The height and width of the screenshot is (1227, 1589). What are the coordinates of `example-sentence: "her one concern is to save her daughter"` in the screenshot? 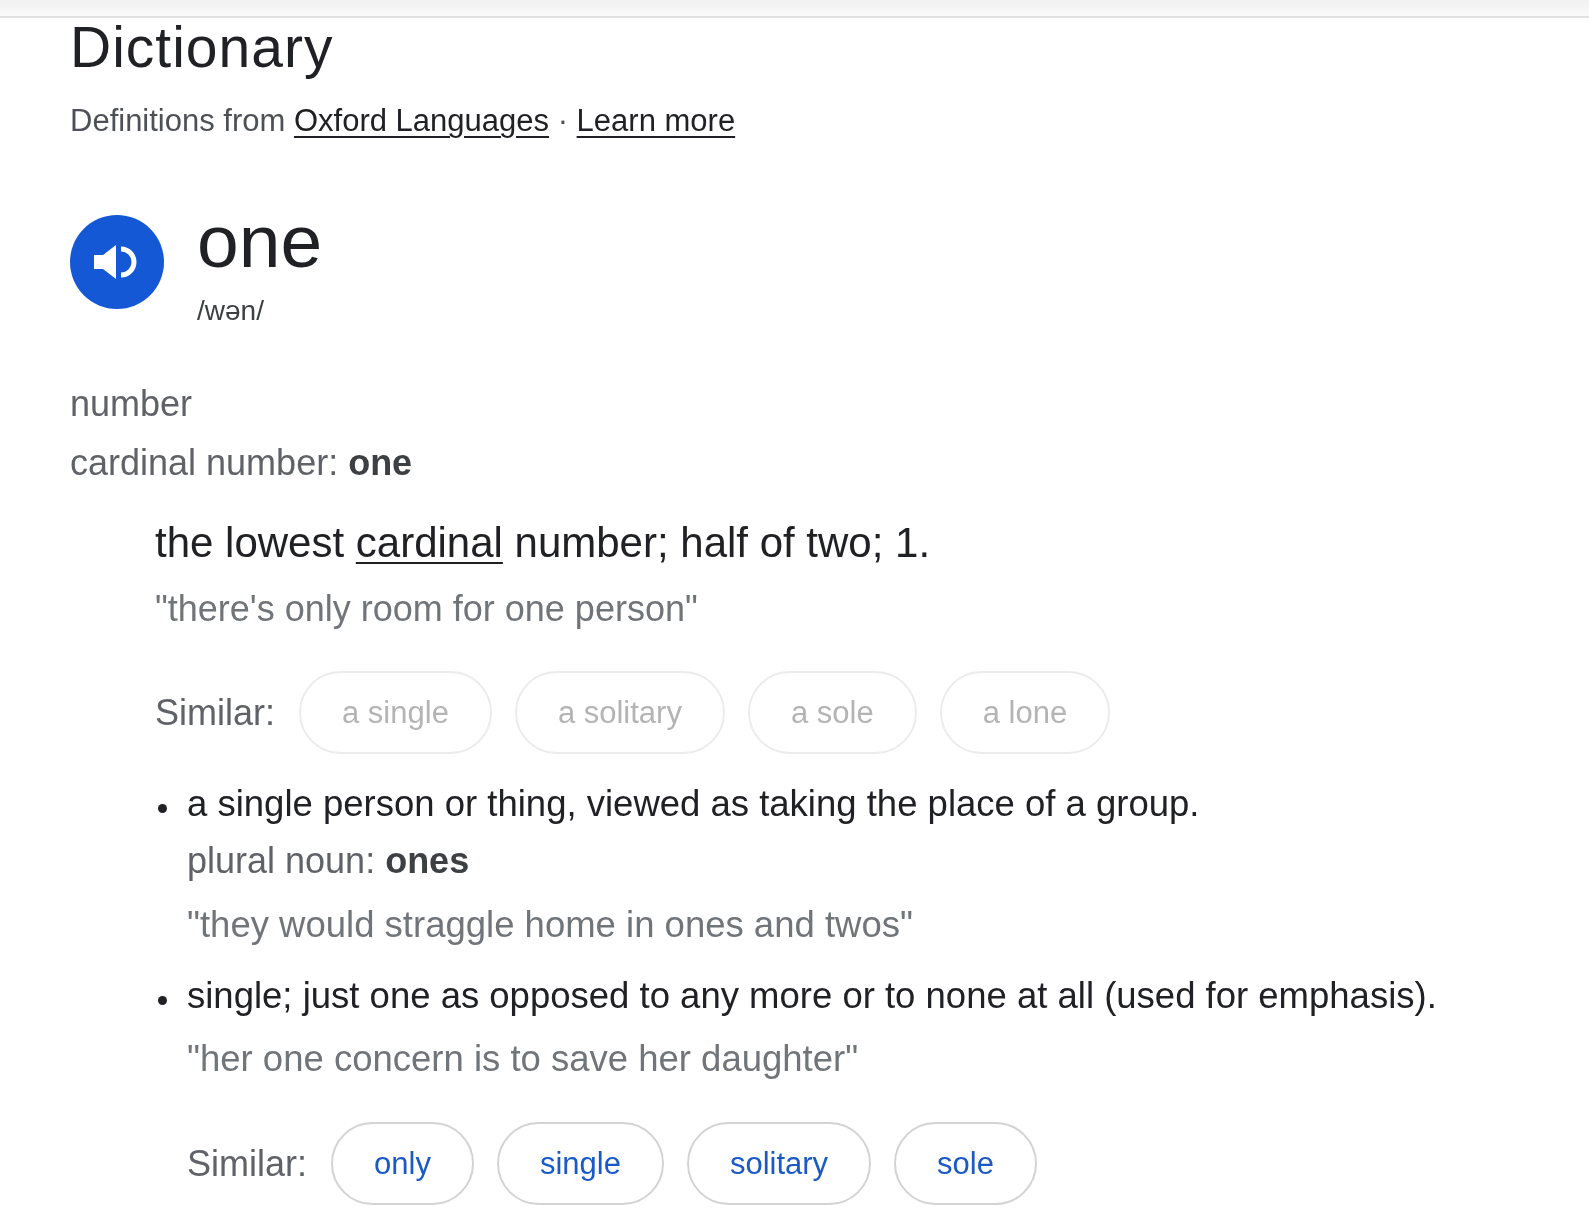 It's located at (523, 1059).